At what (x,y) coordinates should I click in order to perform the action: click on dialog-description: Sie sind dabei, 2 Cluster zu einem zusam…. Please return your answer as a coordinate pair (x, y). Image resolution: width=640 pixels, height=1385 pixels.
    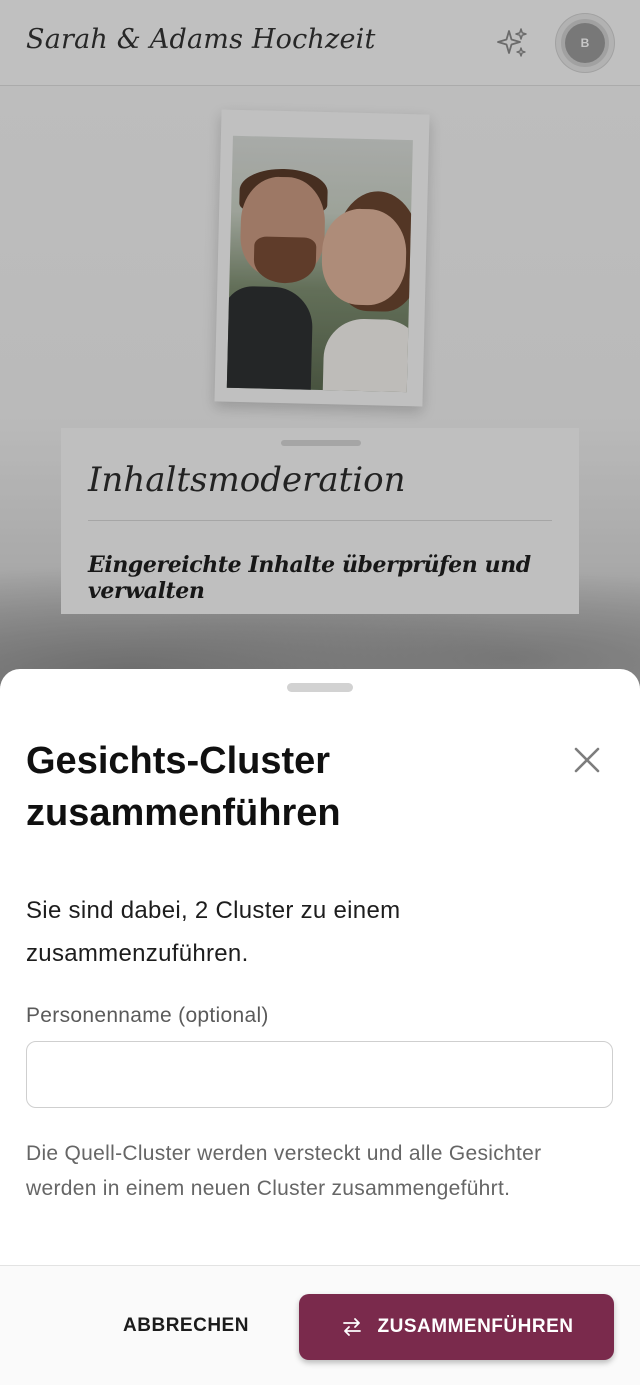
    Looking at the image, I should click on (213, 932).